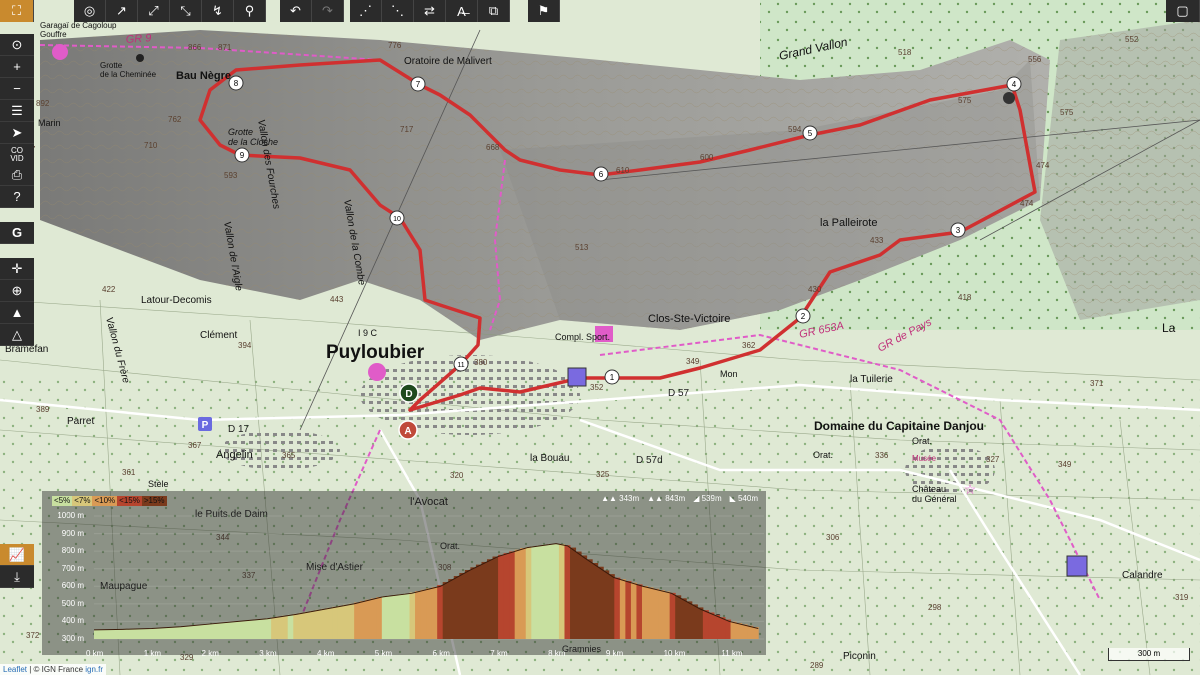 The height and width of the screenshot is (675, 1200). Describe the element at coordinates (833, 537) in the screenshot. I see `elevation-label: 306` at that location.